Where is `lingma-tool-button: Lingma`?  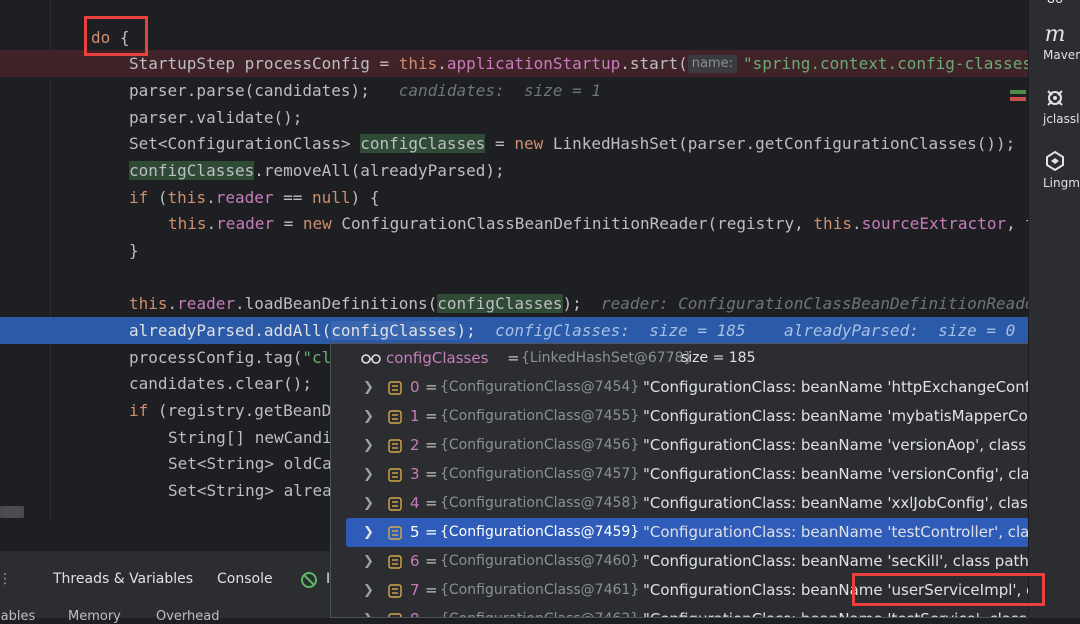 lingma-tool-button: Lingma is located at coordinates (1054, 170).